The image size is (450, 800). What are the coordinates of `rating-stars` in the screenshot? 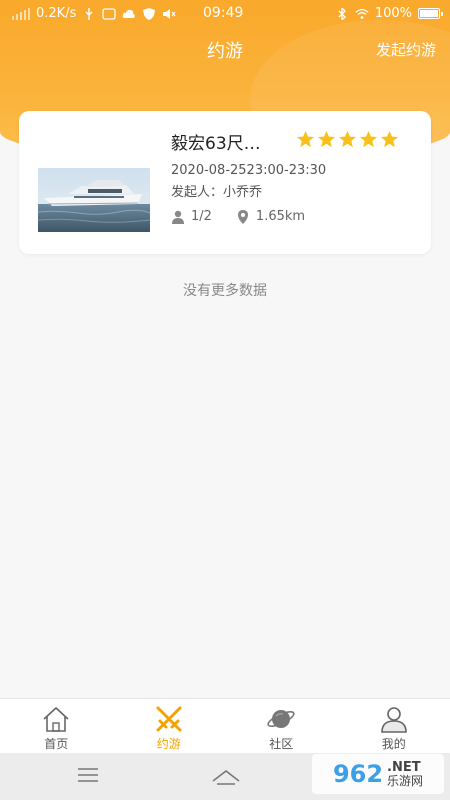 It's located at (347, 139).